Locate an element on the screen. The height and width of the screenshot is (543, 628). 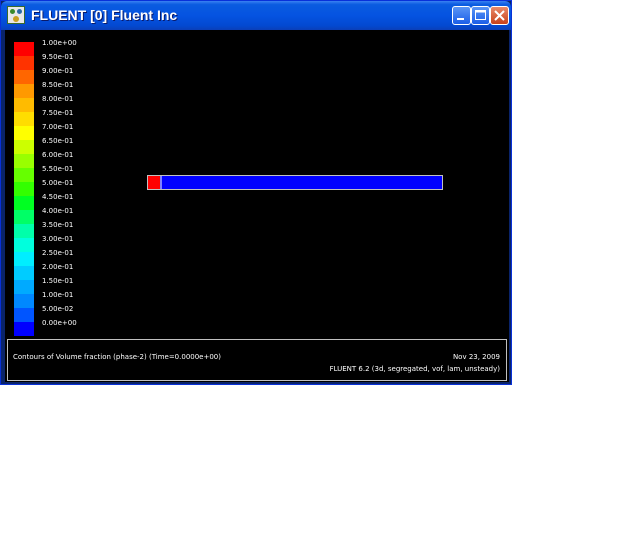
legend-label: 0.00e+00 is located at coordinates (59, 323).